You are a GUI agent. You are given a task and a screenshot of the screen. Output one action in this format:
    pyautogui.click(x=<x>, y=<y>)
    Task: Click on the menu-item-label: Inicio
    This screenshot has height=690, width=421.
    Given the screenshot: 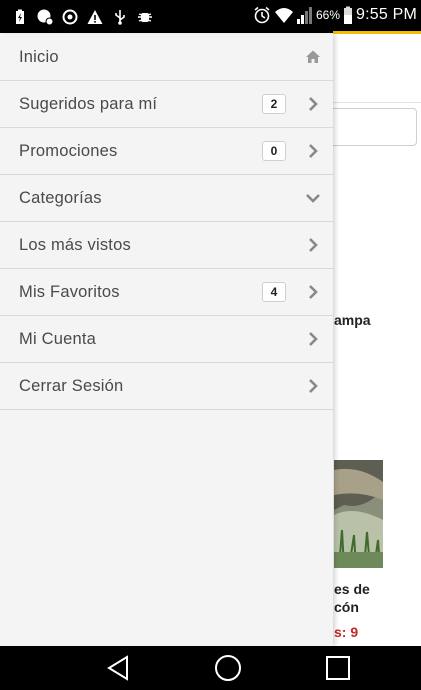 What is the action you would take?
    pyautogui.click(x=39, y=56)
    